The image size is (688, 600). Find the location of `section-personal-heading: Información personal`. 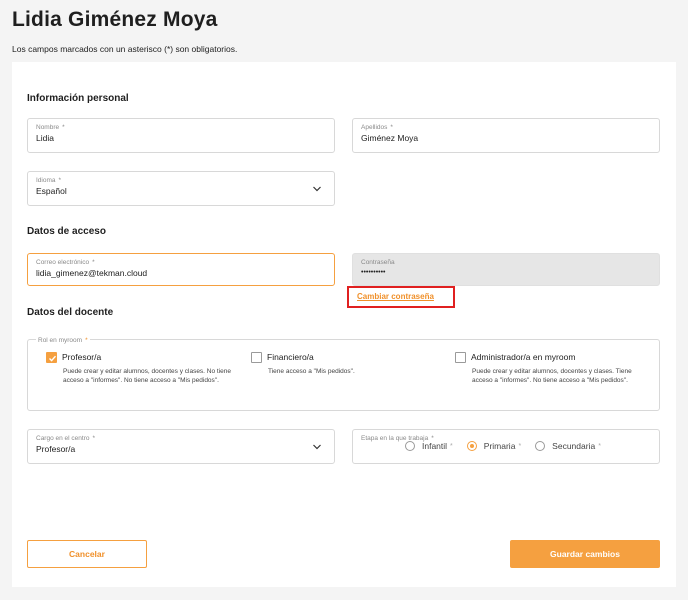

section-personal-heading: Información personal is located at coordinates (78, 98).